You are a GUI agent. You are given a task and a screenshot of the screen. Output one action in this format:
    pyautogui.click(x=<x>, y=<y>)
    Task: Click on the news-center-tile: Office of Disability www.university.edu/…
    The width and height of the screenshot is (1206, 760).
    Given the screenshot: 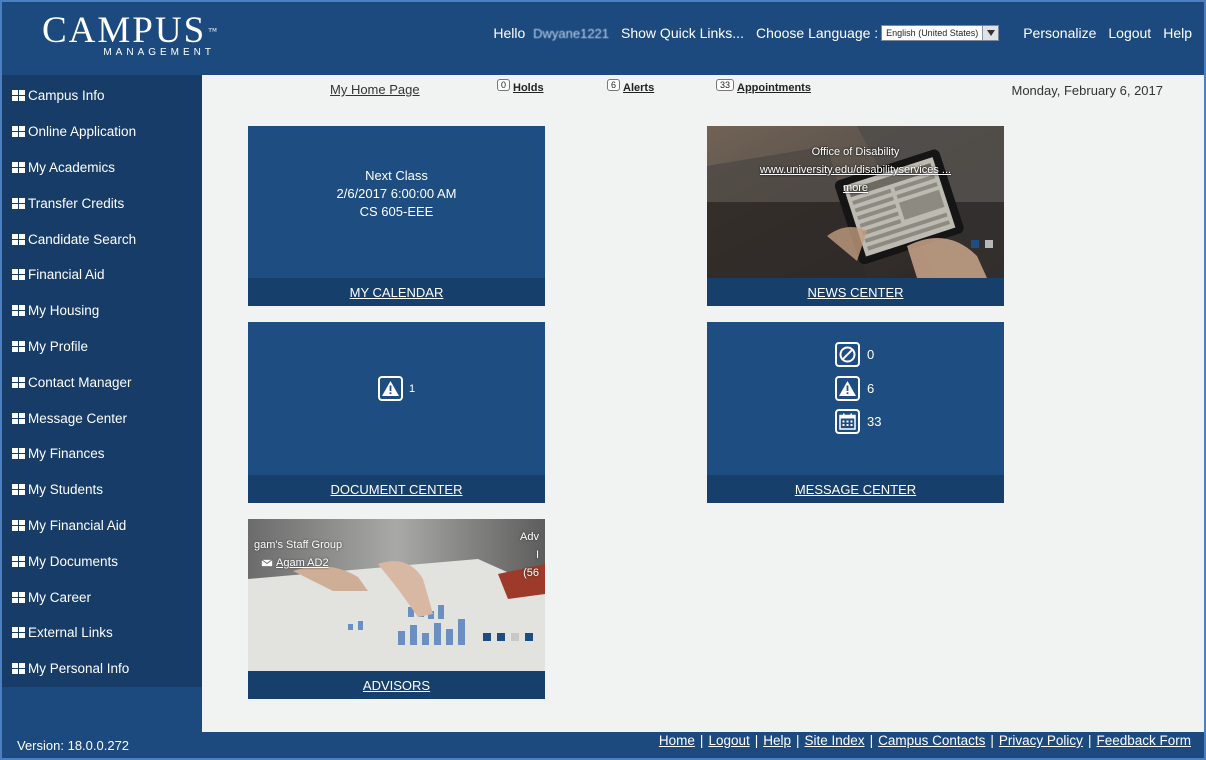 What is the action you would take?
    pyautogui.click(x=855, y=216)
    